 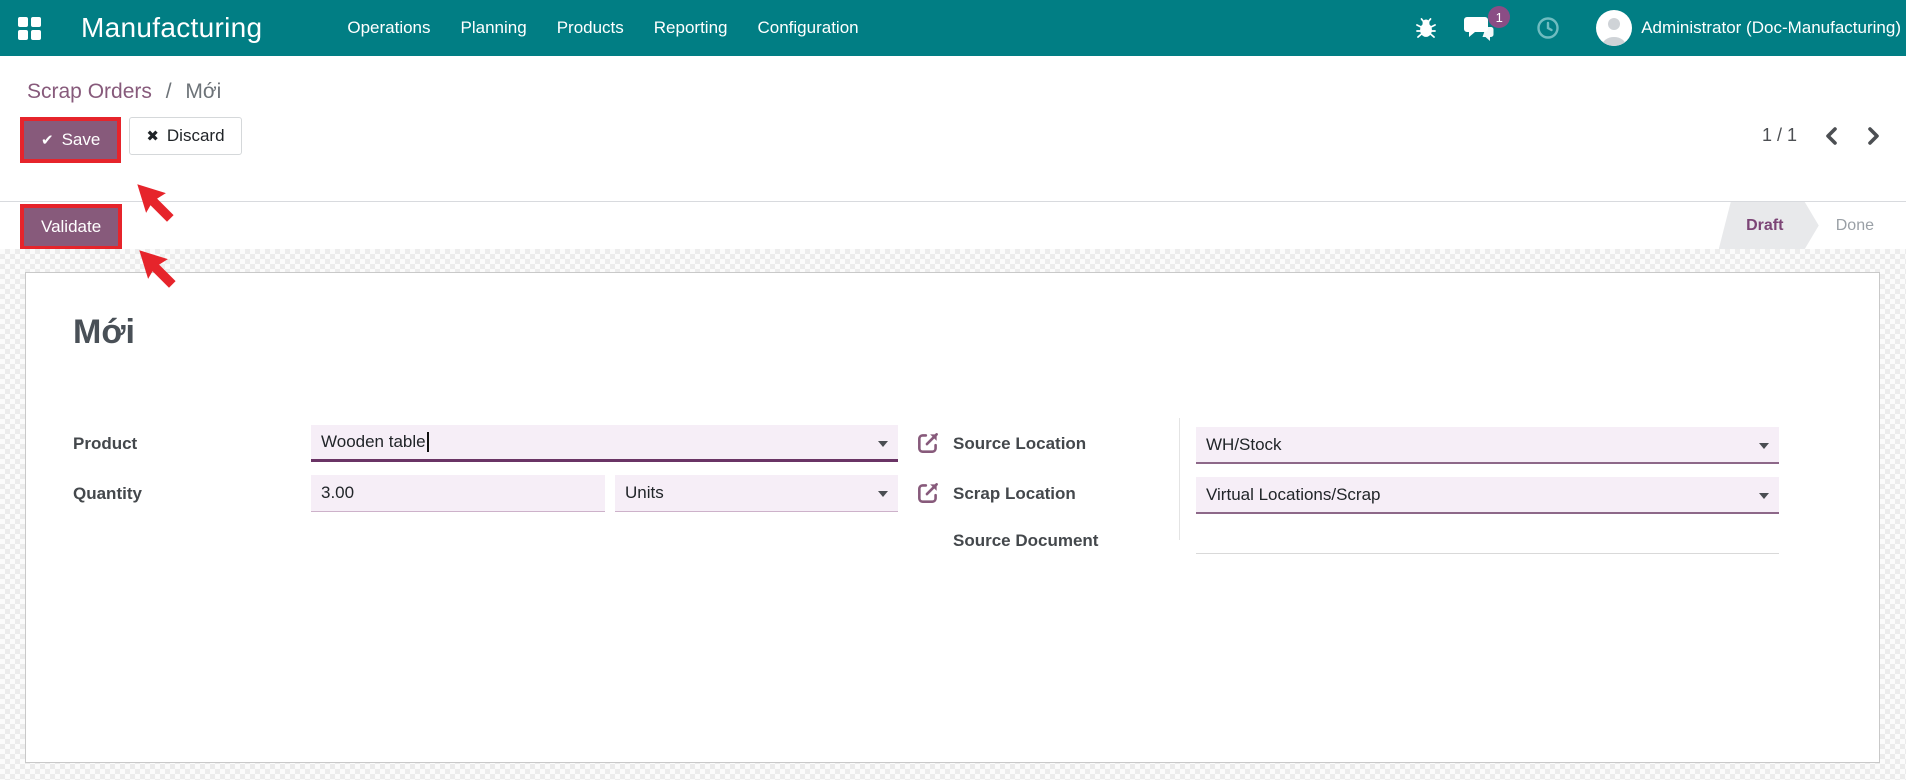 I want to click on save-button: ✔ Save, so click(x=71, y=140).